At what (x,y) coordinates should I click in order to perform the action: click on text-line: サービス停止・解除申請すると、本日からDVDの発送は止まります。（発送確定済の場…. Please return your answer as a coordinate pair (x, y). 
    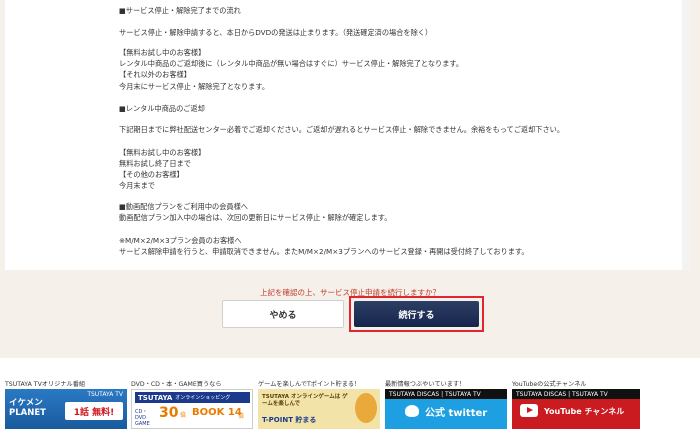
    Looking at the image, I should click on (276, 32).